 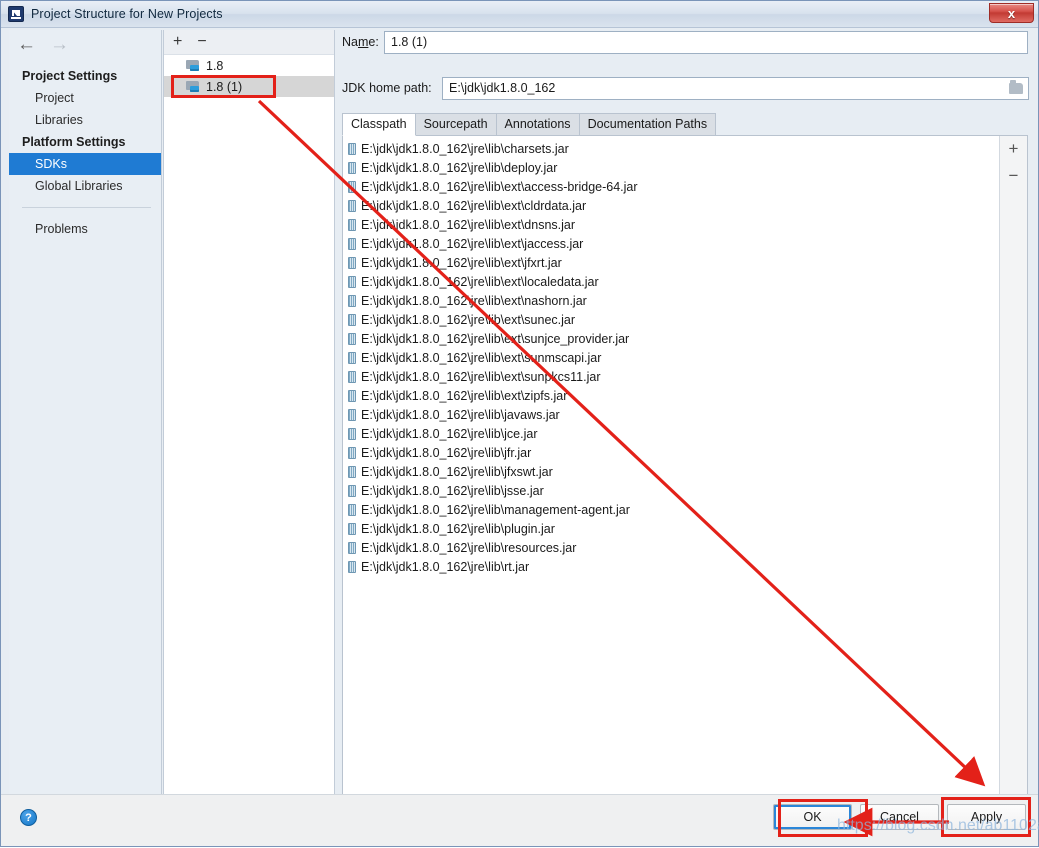 I want to click on classpath-entry-label: E:\jdk\jdk1.8.0_162\jre\lib\jfxswt.jar, so click(x=457, y=471).